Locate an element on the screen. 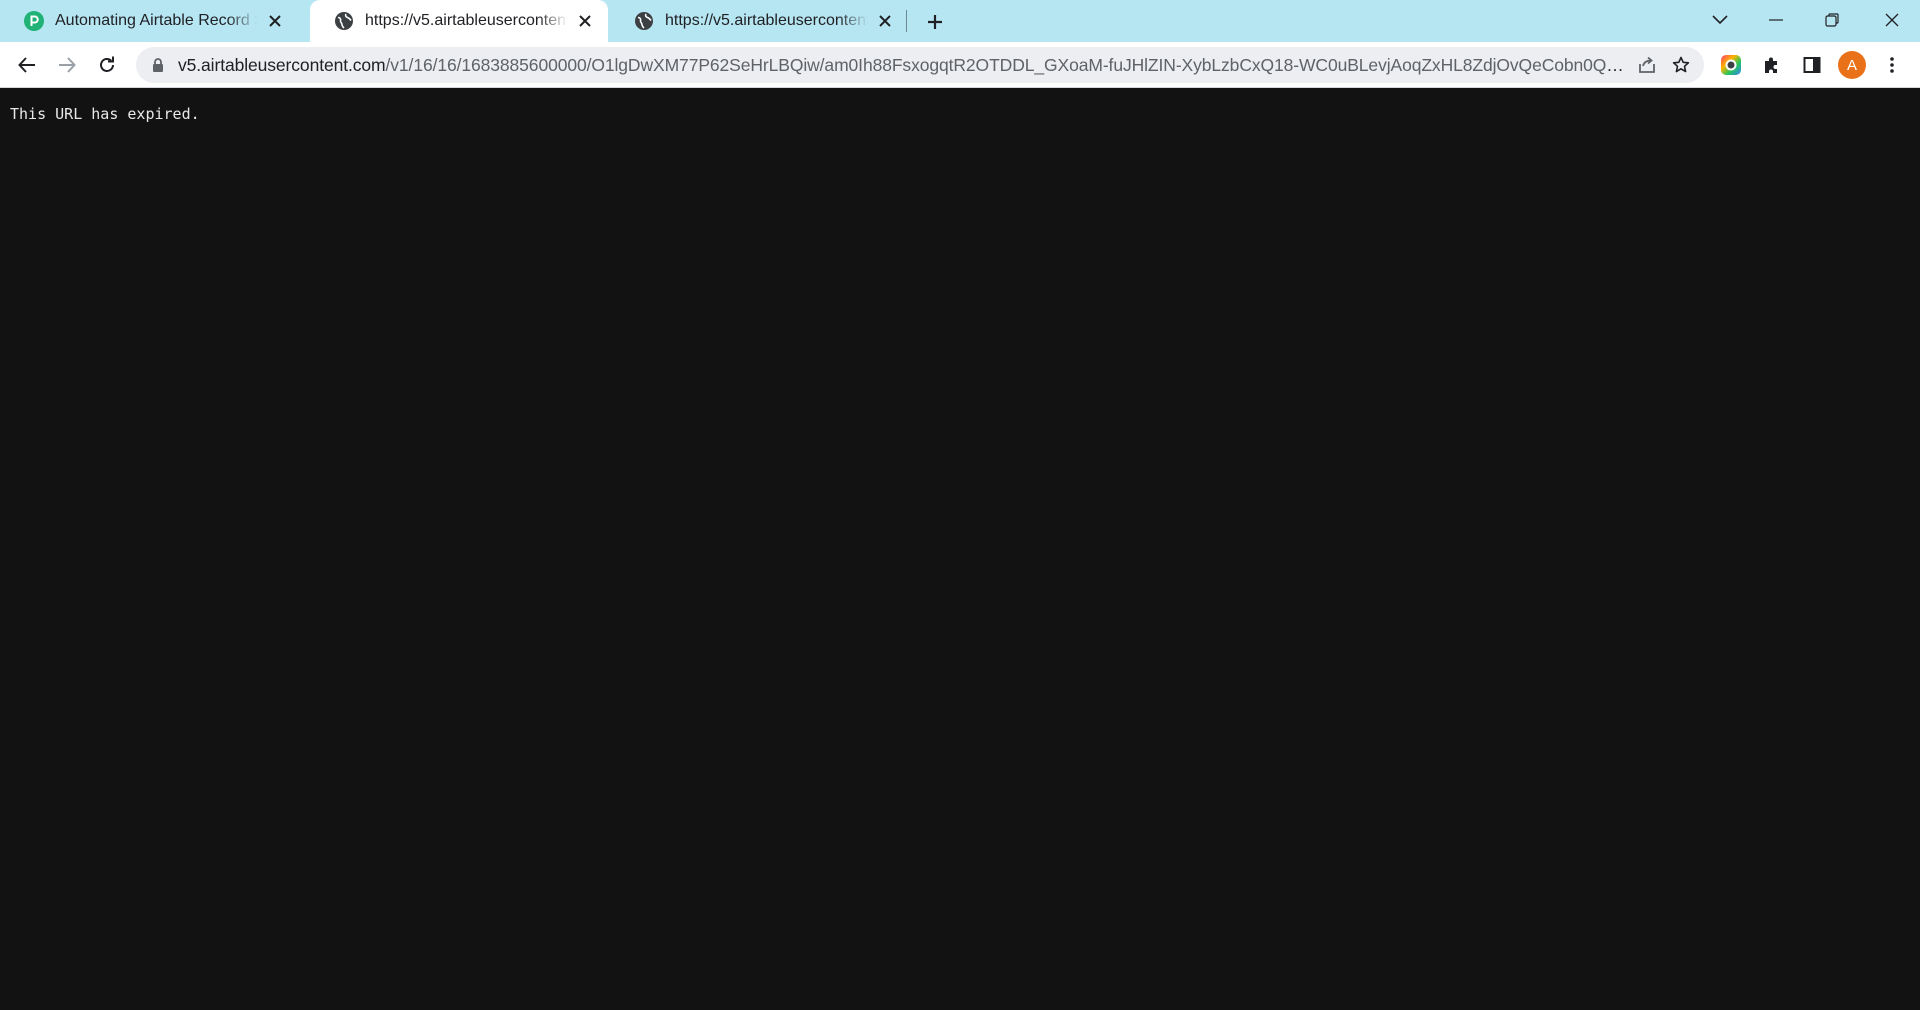  pabbly-icon is located at coordinates (34, 21).